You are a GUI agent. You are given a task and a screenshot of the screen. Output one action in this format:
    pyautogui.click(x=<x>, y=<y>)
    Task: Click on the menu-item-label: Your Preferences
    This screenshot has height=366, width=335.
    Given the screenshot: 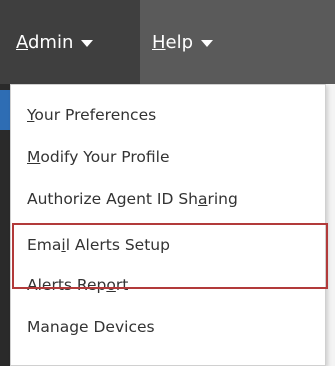 What is the action you would take?
    pyautogui.click(x=92, y=115)
    